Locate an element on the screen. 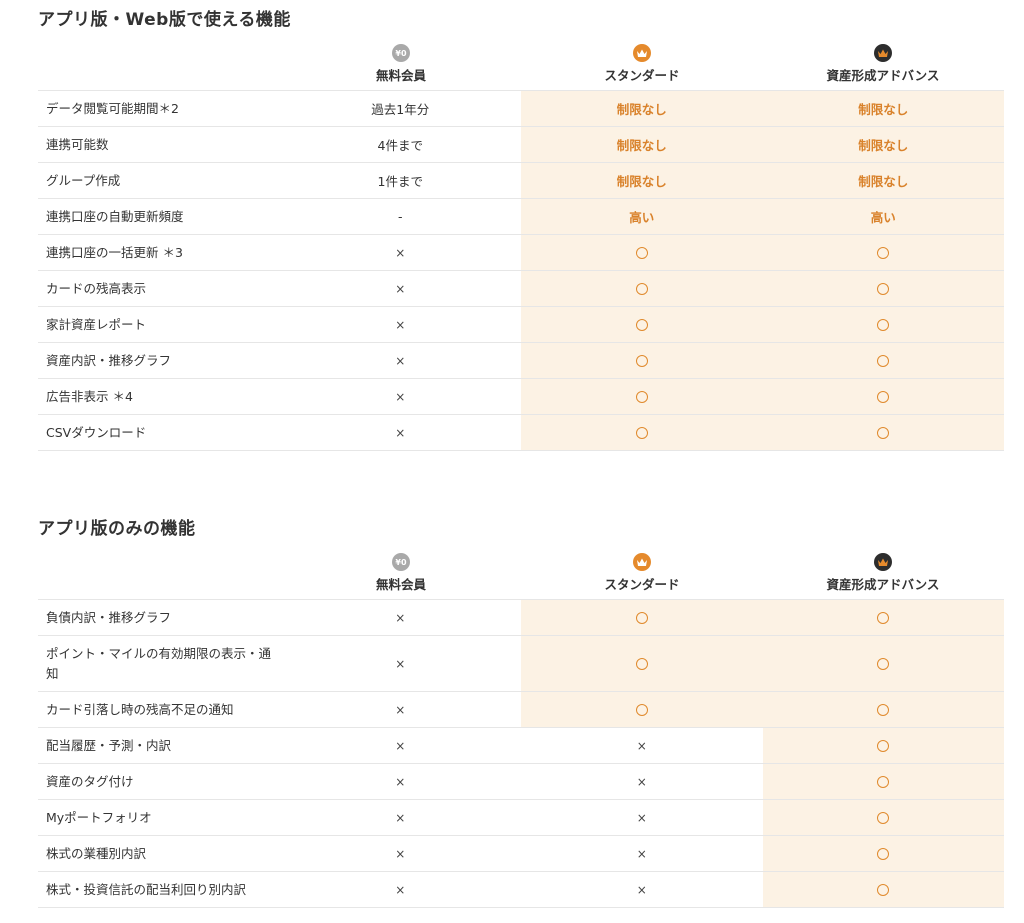 This screenshot has height=923, width=1024. table-row: 広告非表示 ＊4 × is located at coordinates (521, 397).